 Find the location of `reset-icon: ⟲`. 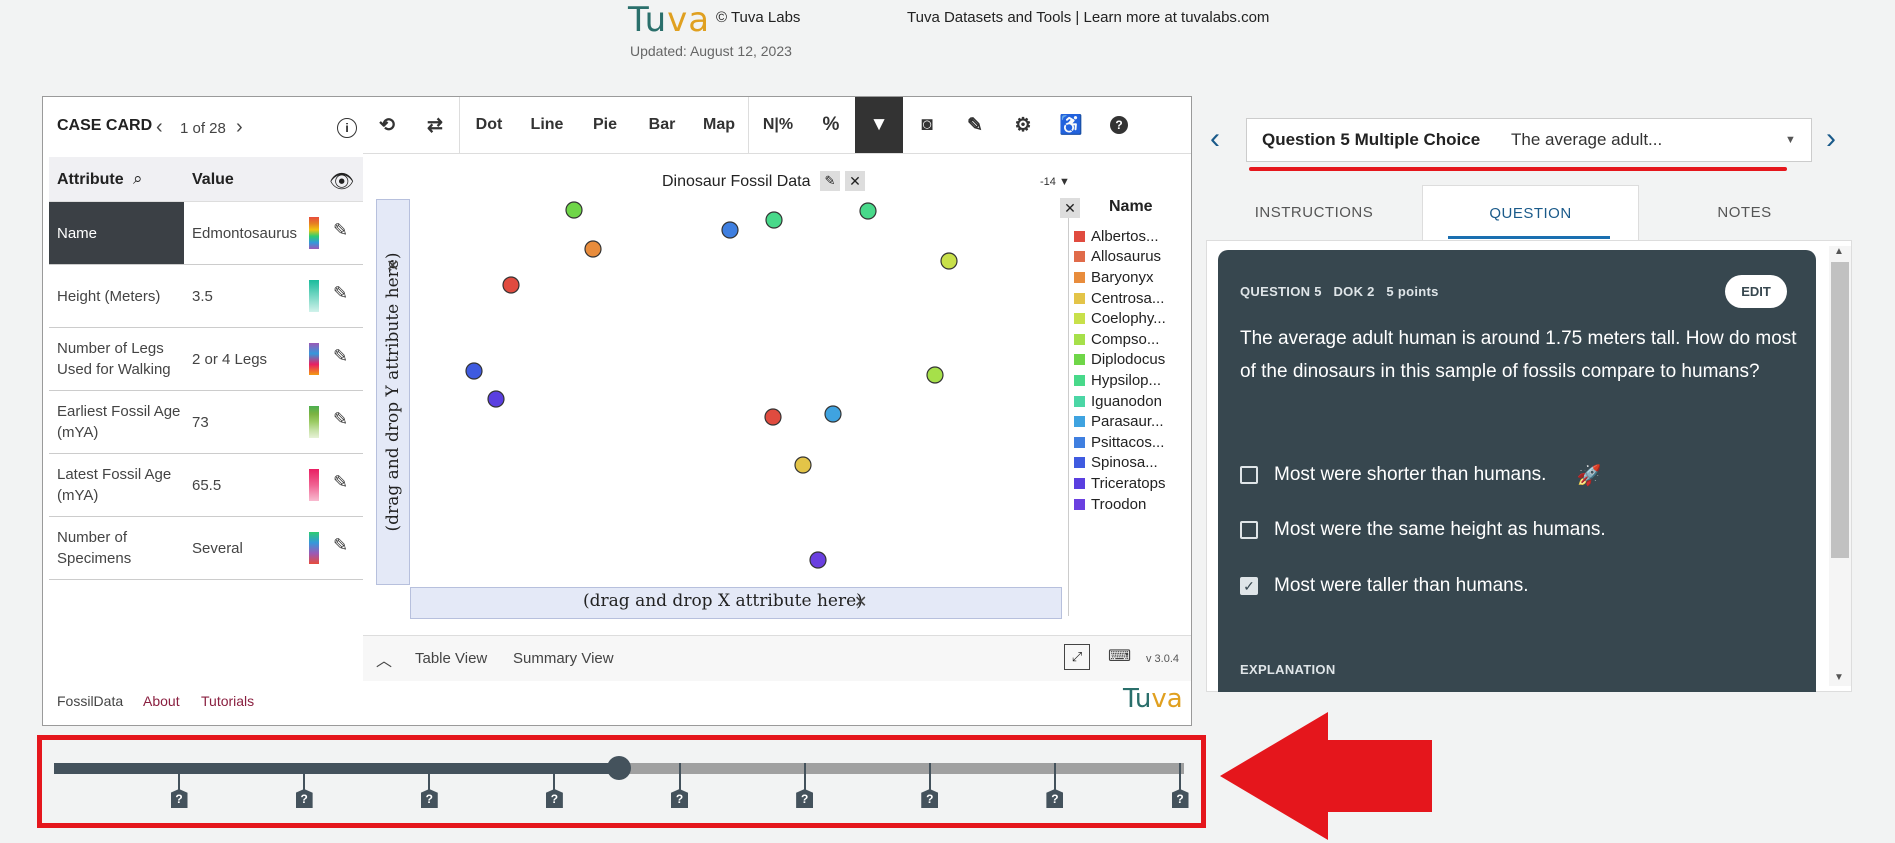

reset-icon: ⟲ is located at coordinates (387, 125).